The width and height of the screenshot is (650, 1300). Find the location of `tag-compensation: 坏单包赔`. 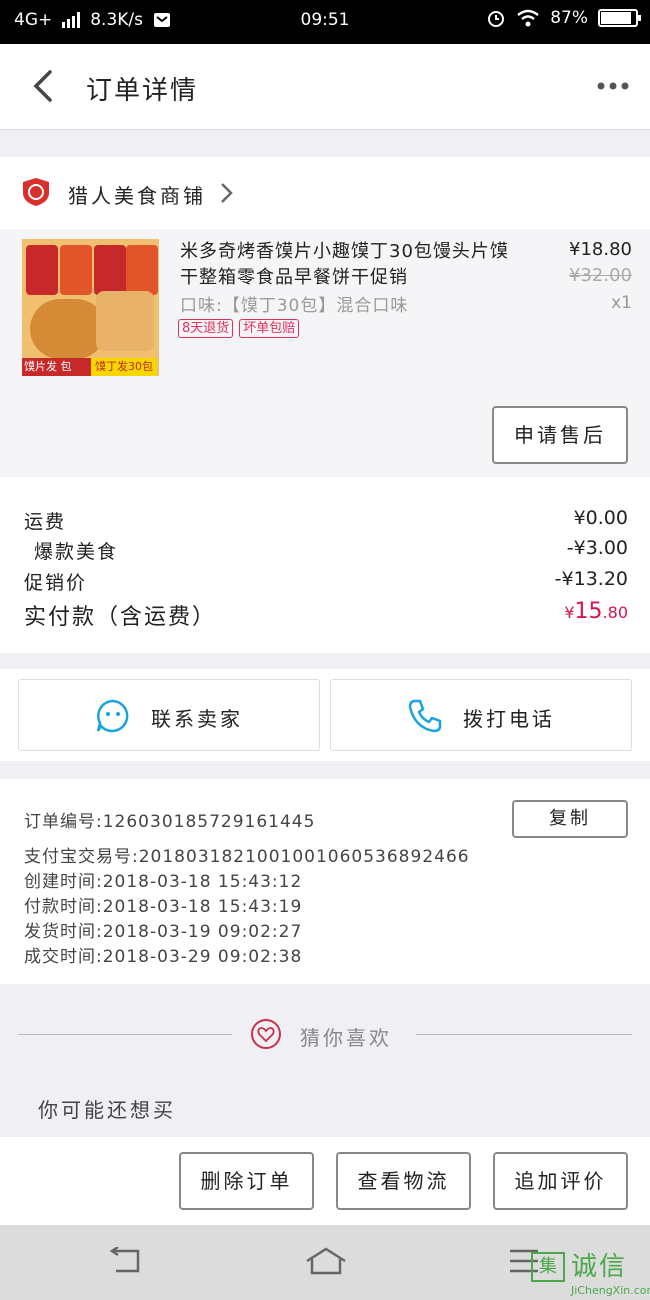

tag-compensation: 坏单包赔 is located at coordinates (269, 328).